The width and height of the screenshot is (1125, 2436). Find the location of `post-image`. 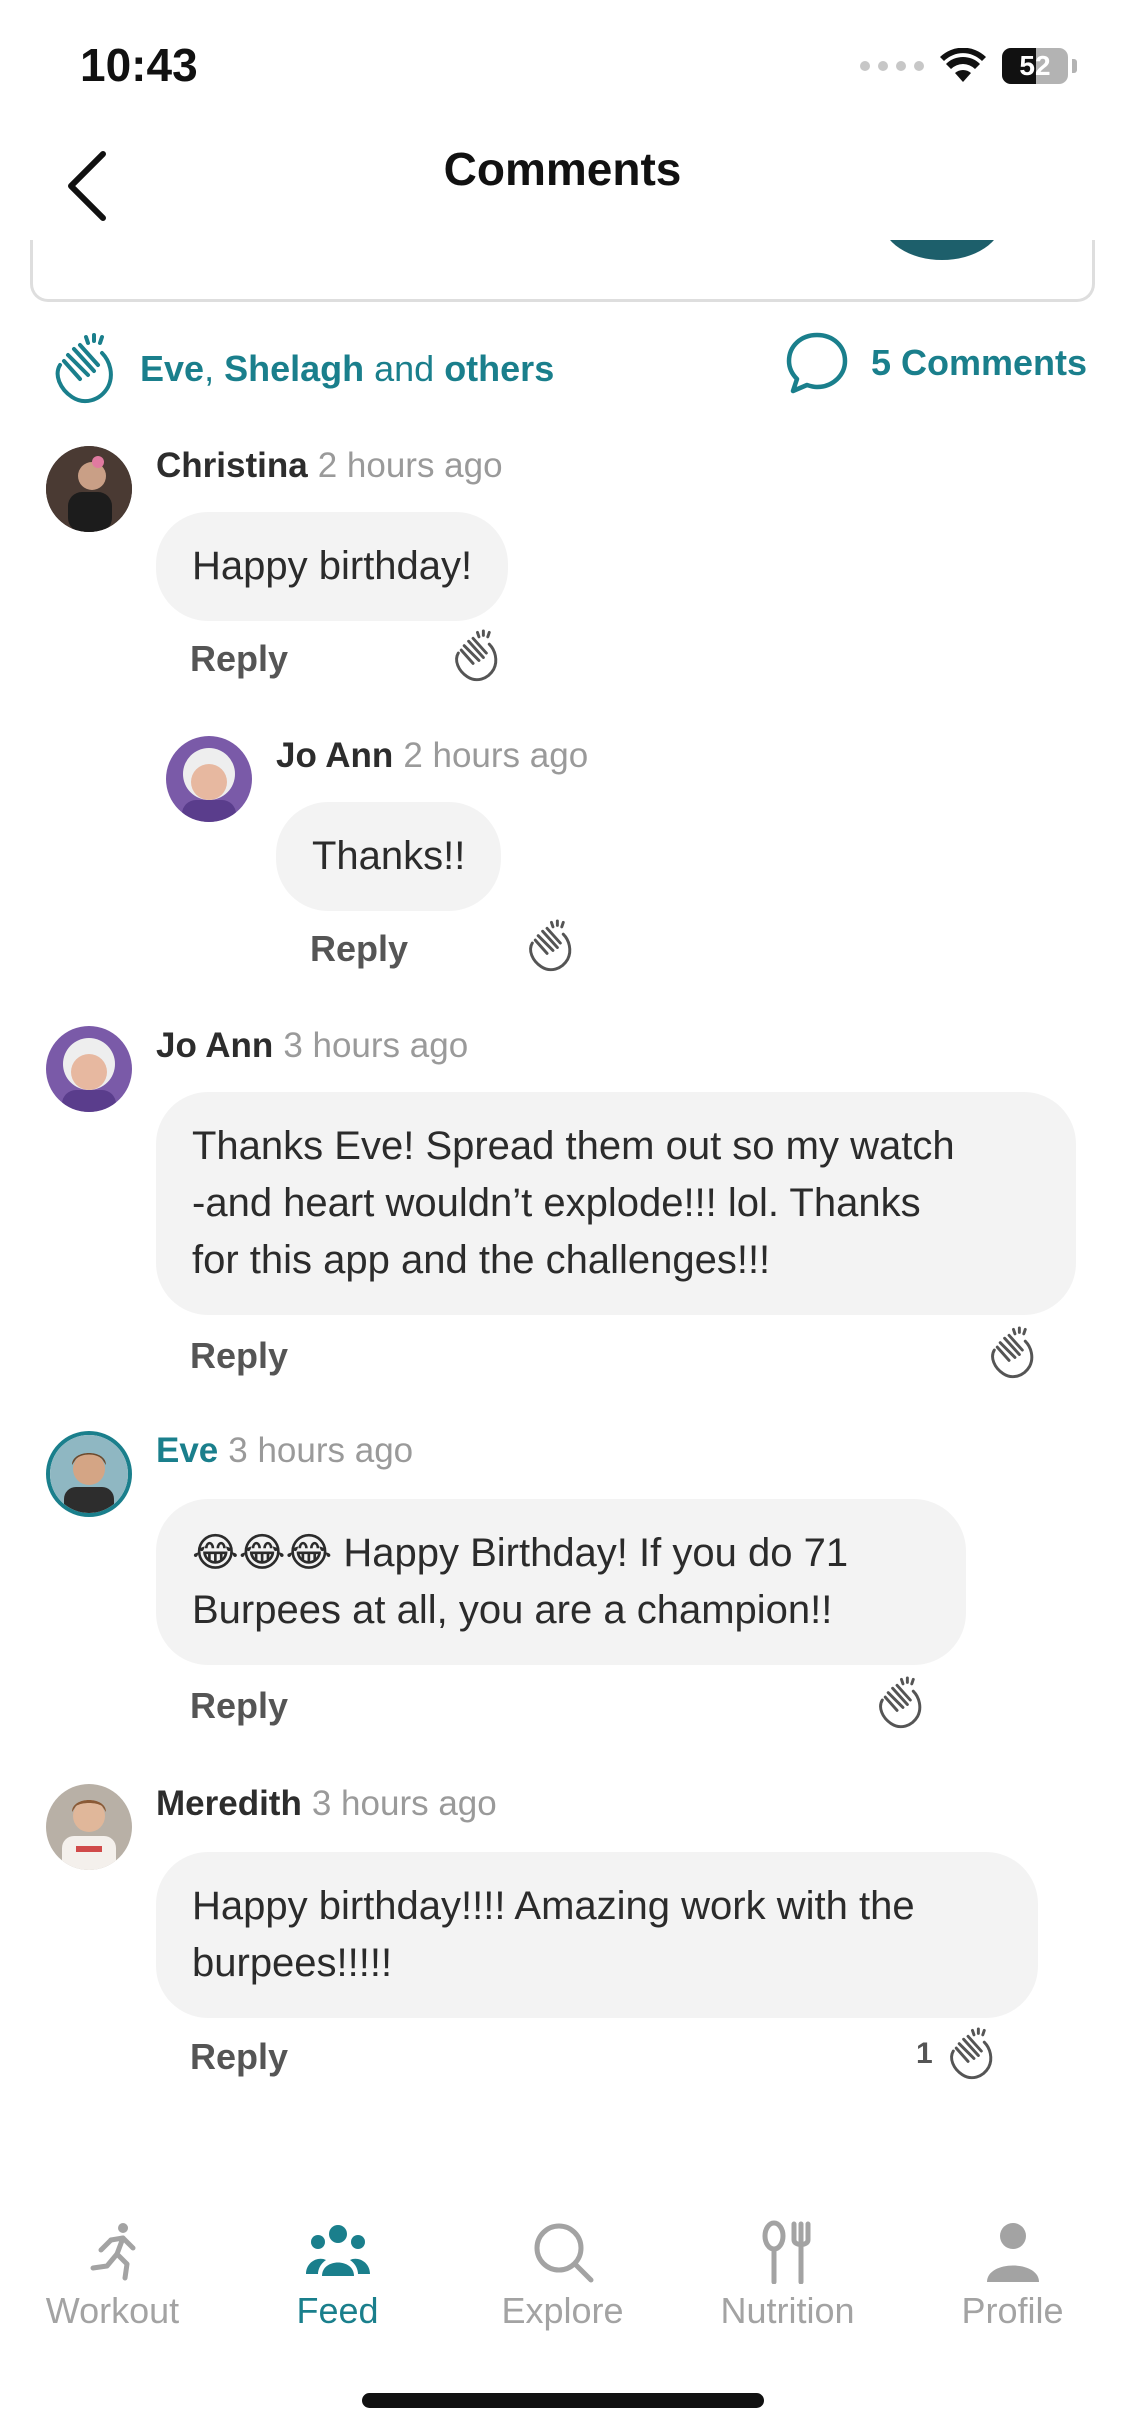

post-image is located at coordinates (942, 250).